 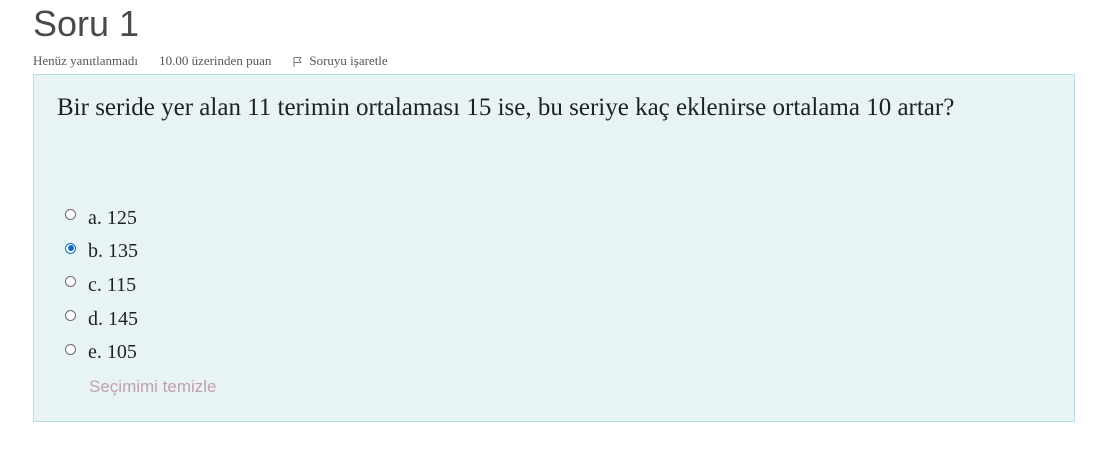 I want to click on flag-question-label: Soruyu işaretle, so click(x=348, y=60).